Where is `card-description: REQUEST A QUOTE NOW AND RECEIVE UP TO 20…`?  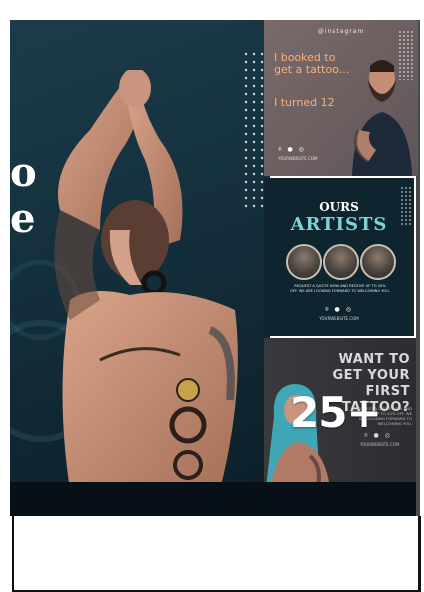 card-description: REQUEST A QUOTE NOW AND RECEIVE UP TO 20… is located at coordinates (340, 288).